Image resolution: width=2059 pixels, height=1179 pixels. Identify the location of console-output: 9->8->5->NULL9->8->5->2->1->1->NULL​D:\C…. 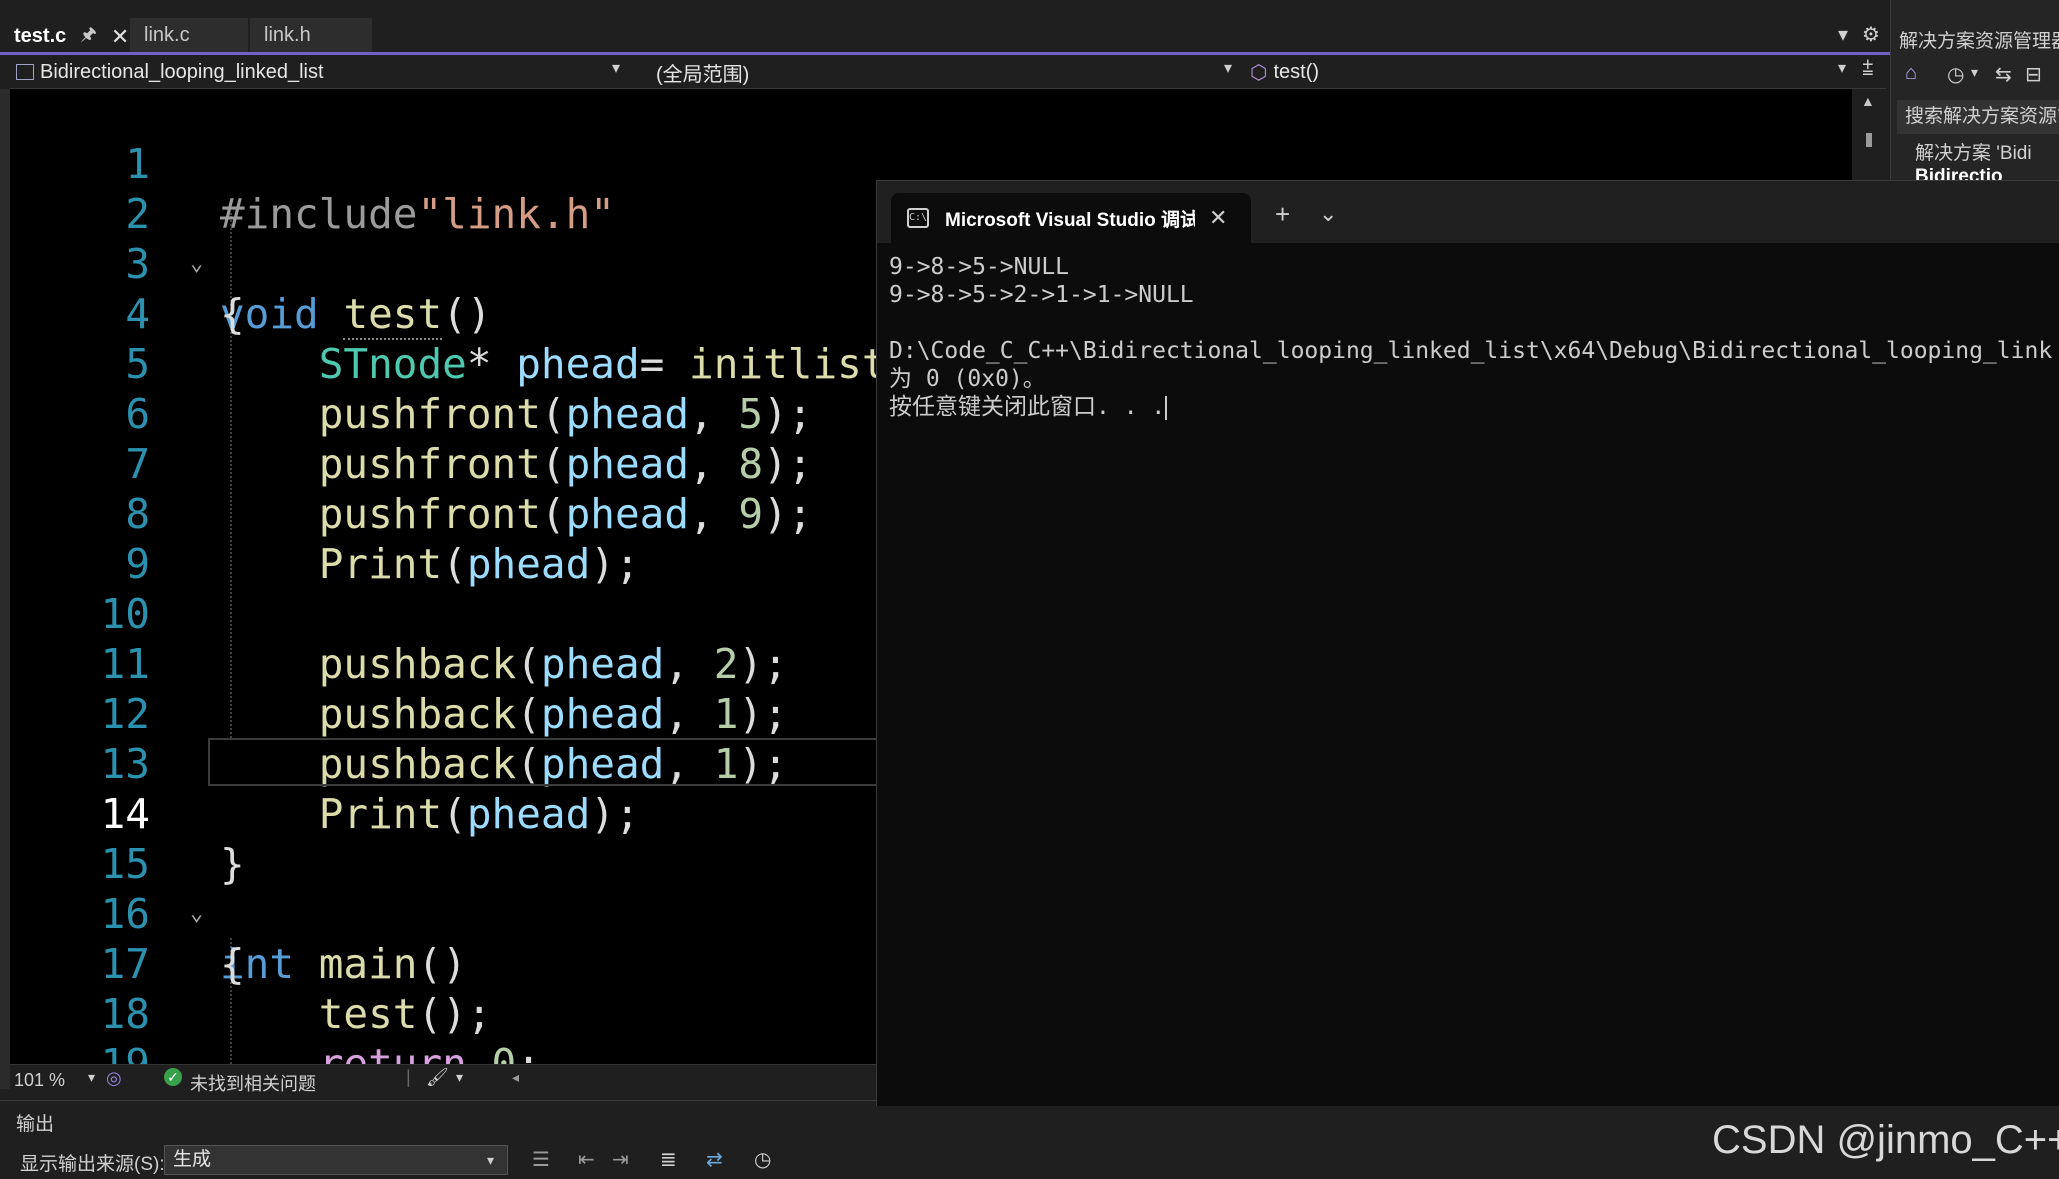
(1470, 337).